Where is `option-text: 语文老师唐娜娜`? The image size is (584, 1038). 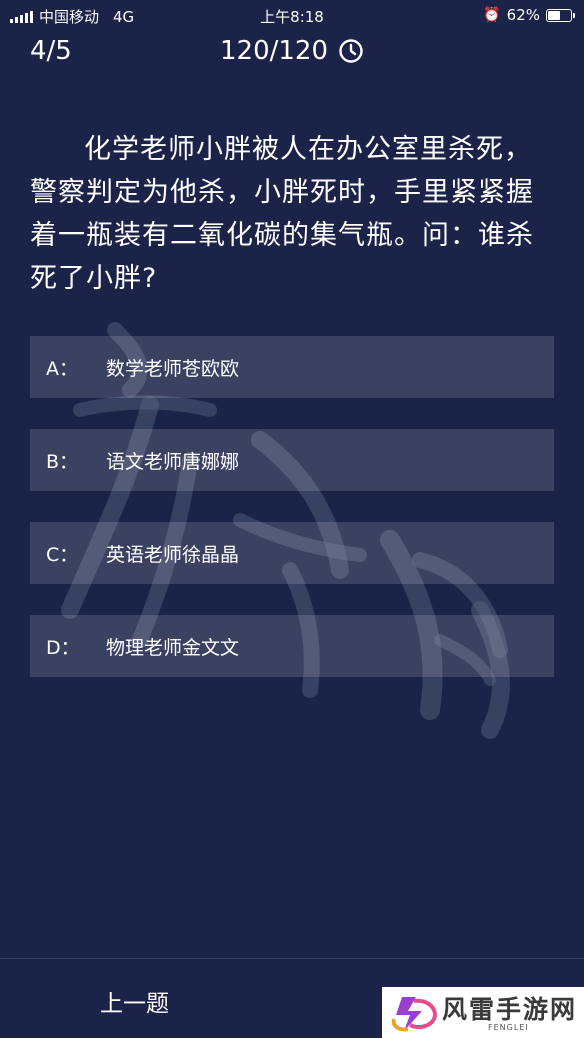
option-text: 语文老师唐娜娜 is located at coordinates (173, 461).